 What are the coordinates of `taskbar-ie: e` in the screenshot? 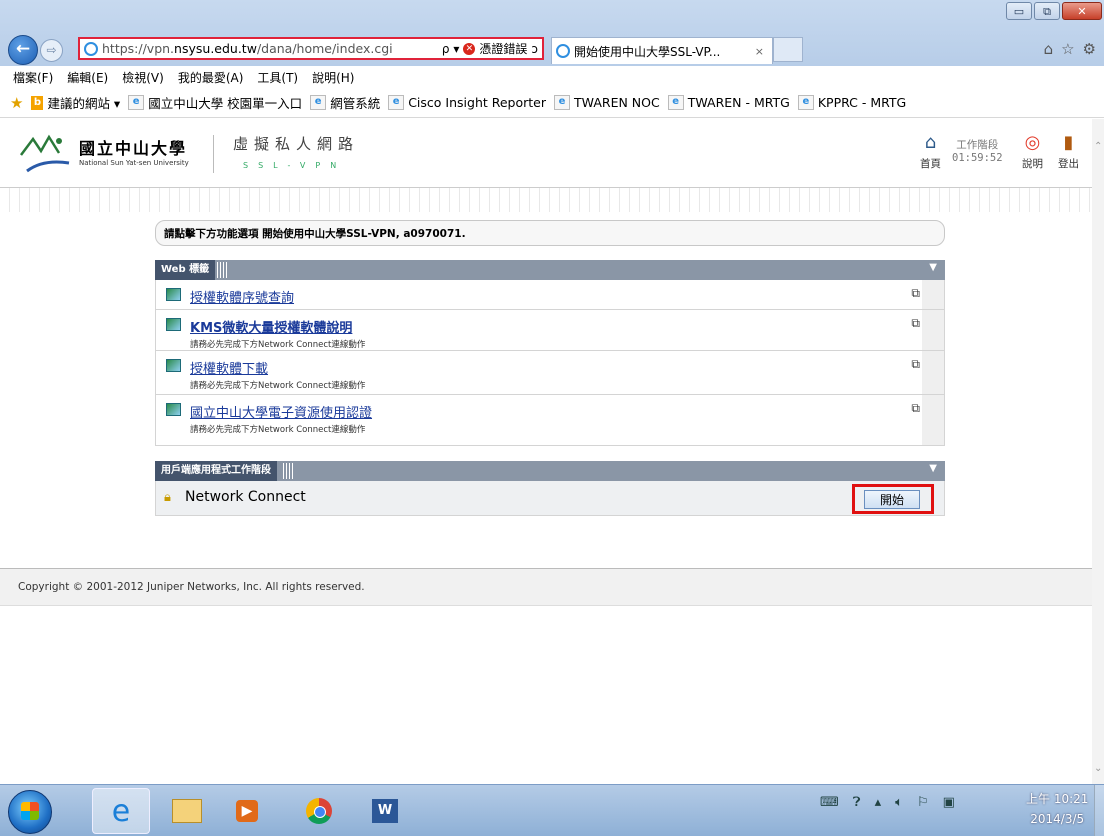 It's located at (121, 811).